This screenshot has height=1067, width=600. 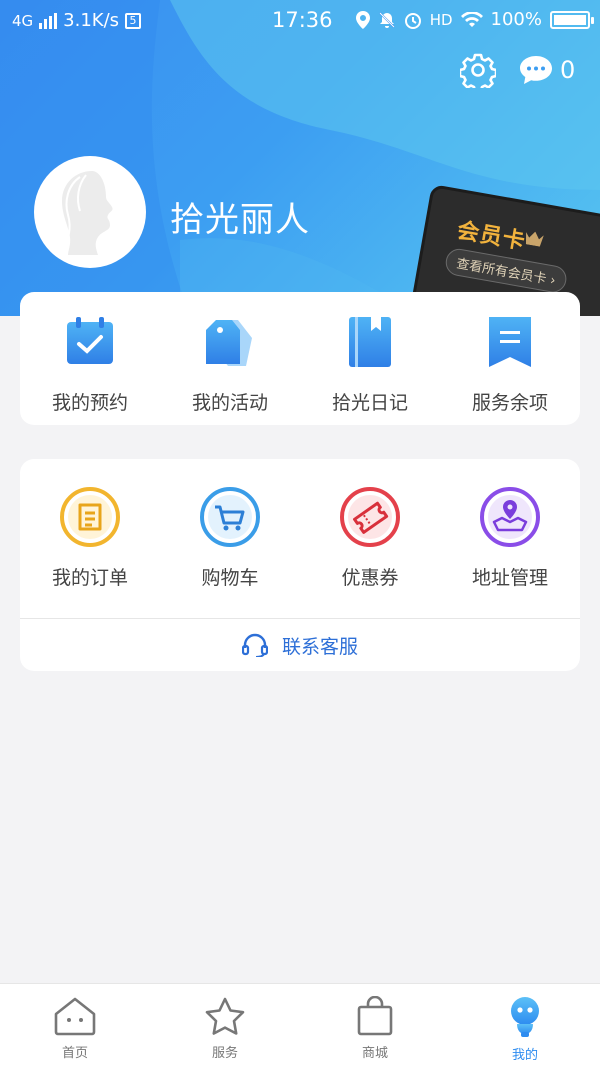 What do you see at coordinates (133, 20) in the screenshot?
I see `sim-badge: 5` at bounding box center [133, 20].